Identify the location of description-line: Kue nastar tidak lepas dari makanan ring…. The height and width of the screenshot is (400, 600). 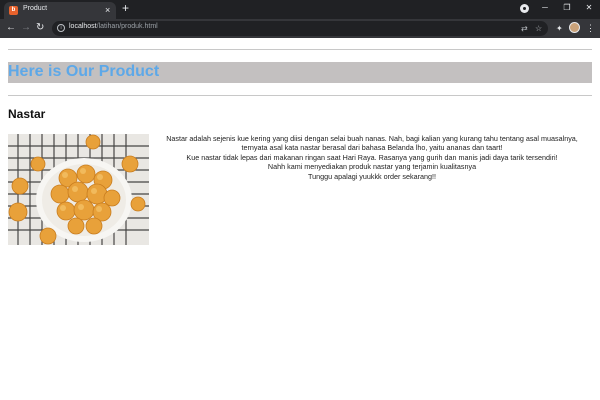
(372, 157).